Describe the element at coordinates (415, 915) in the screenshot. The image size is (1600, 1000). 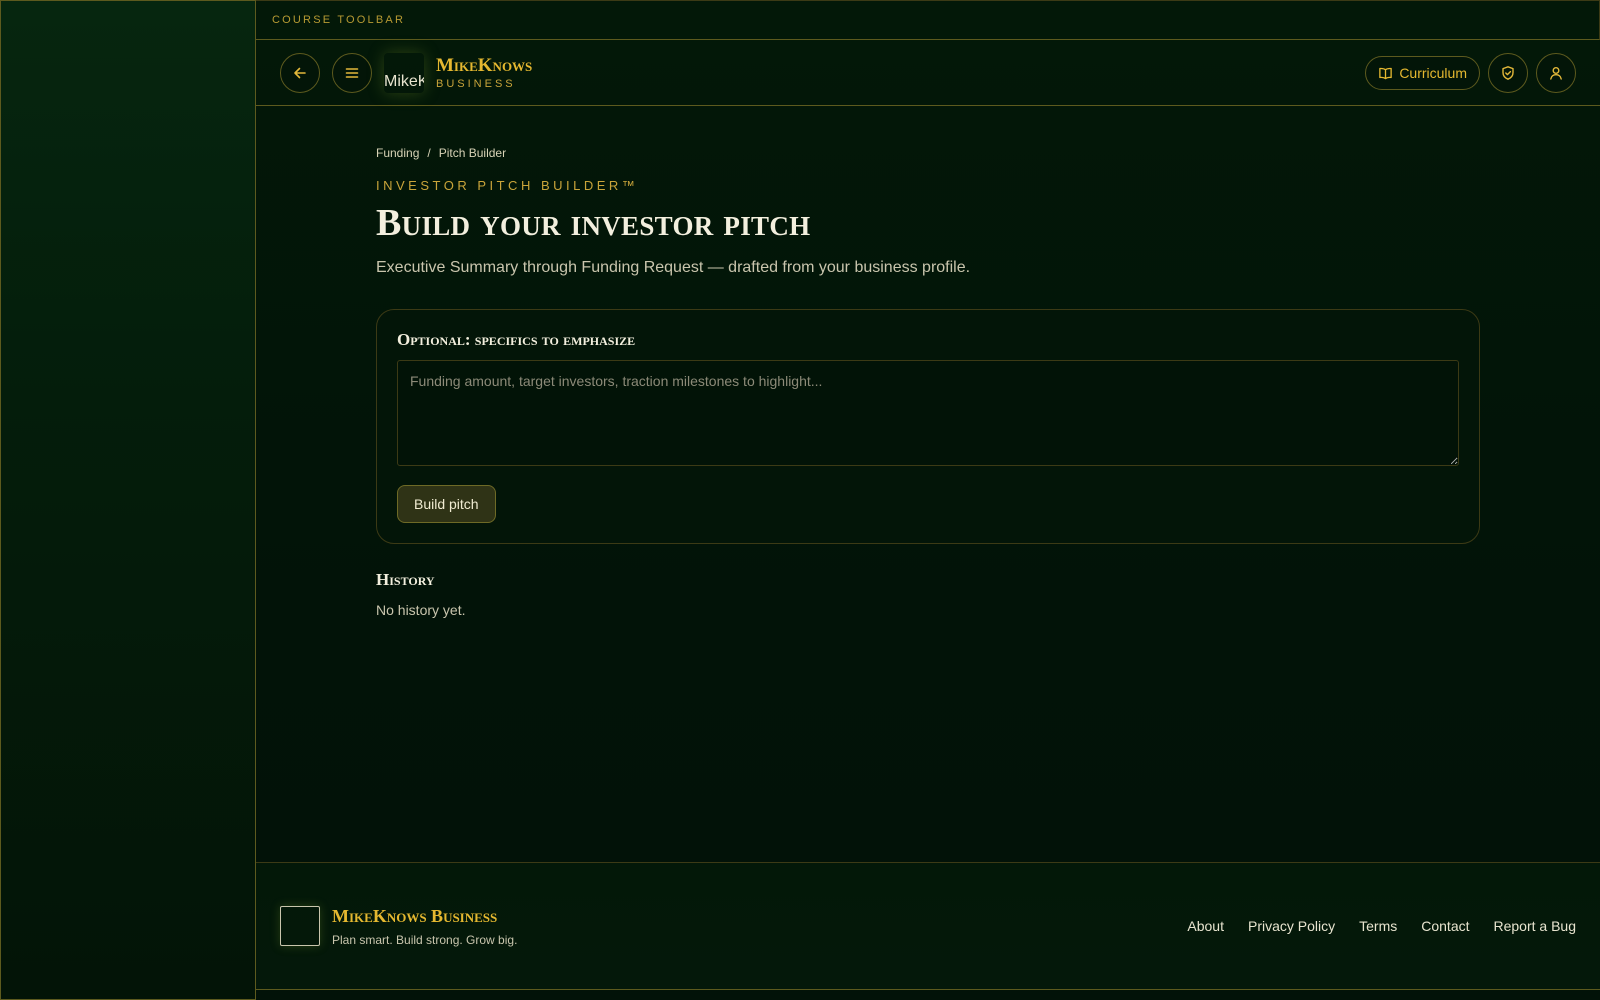
I see `footer-brand-name: MikeKnows Business` at that location.